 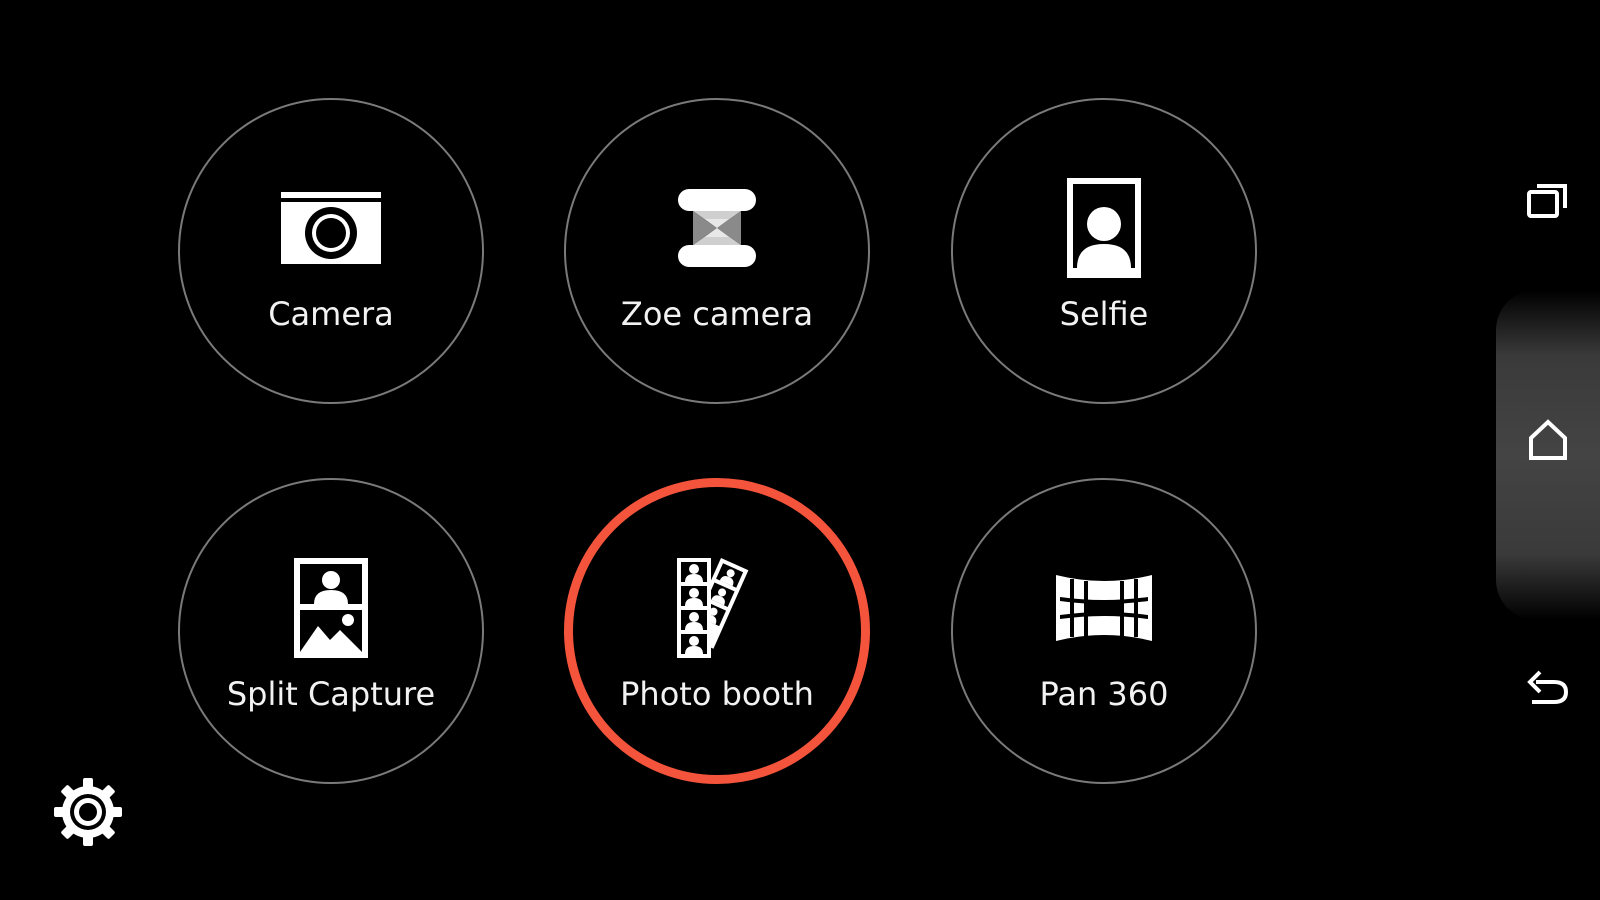 What do you see at coordinates (331, 228) in the screenshot?
I see `camera-icon` at bounding box center [331, 228].